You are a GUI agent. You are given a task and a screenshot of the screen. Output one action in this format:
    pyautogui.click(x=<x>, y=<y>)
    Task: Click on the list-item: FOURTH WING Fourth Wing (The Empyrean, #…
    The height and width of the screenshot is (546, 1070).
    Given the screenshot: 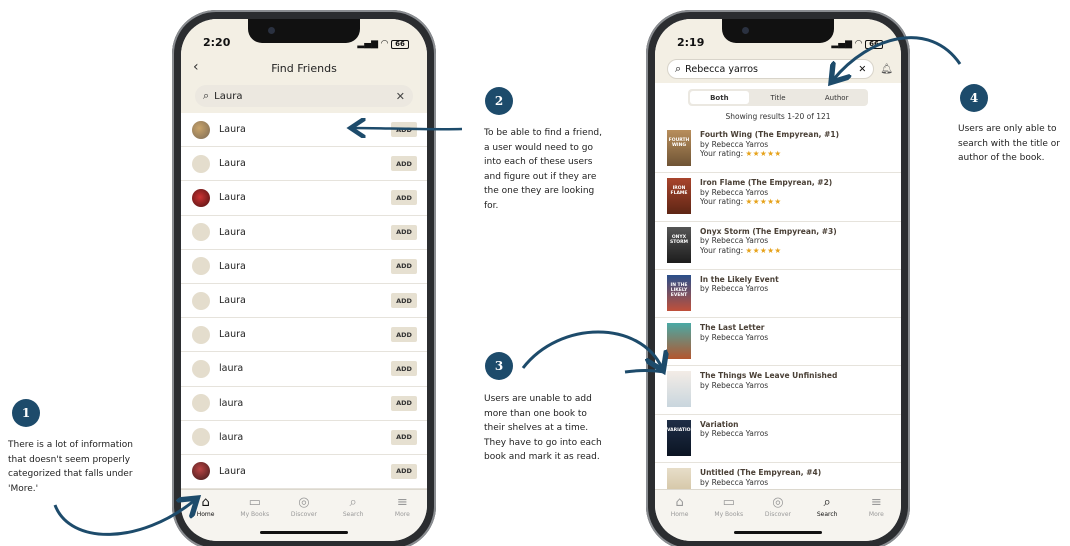 What is the action you would take?
    pyautogui.click(x=778, y=149)
    